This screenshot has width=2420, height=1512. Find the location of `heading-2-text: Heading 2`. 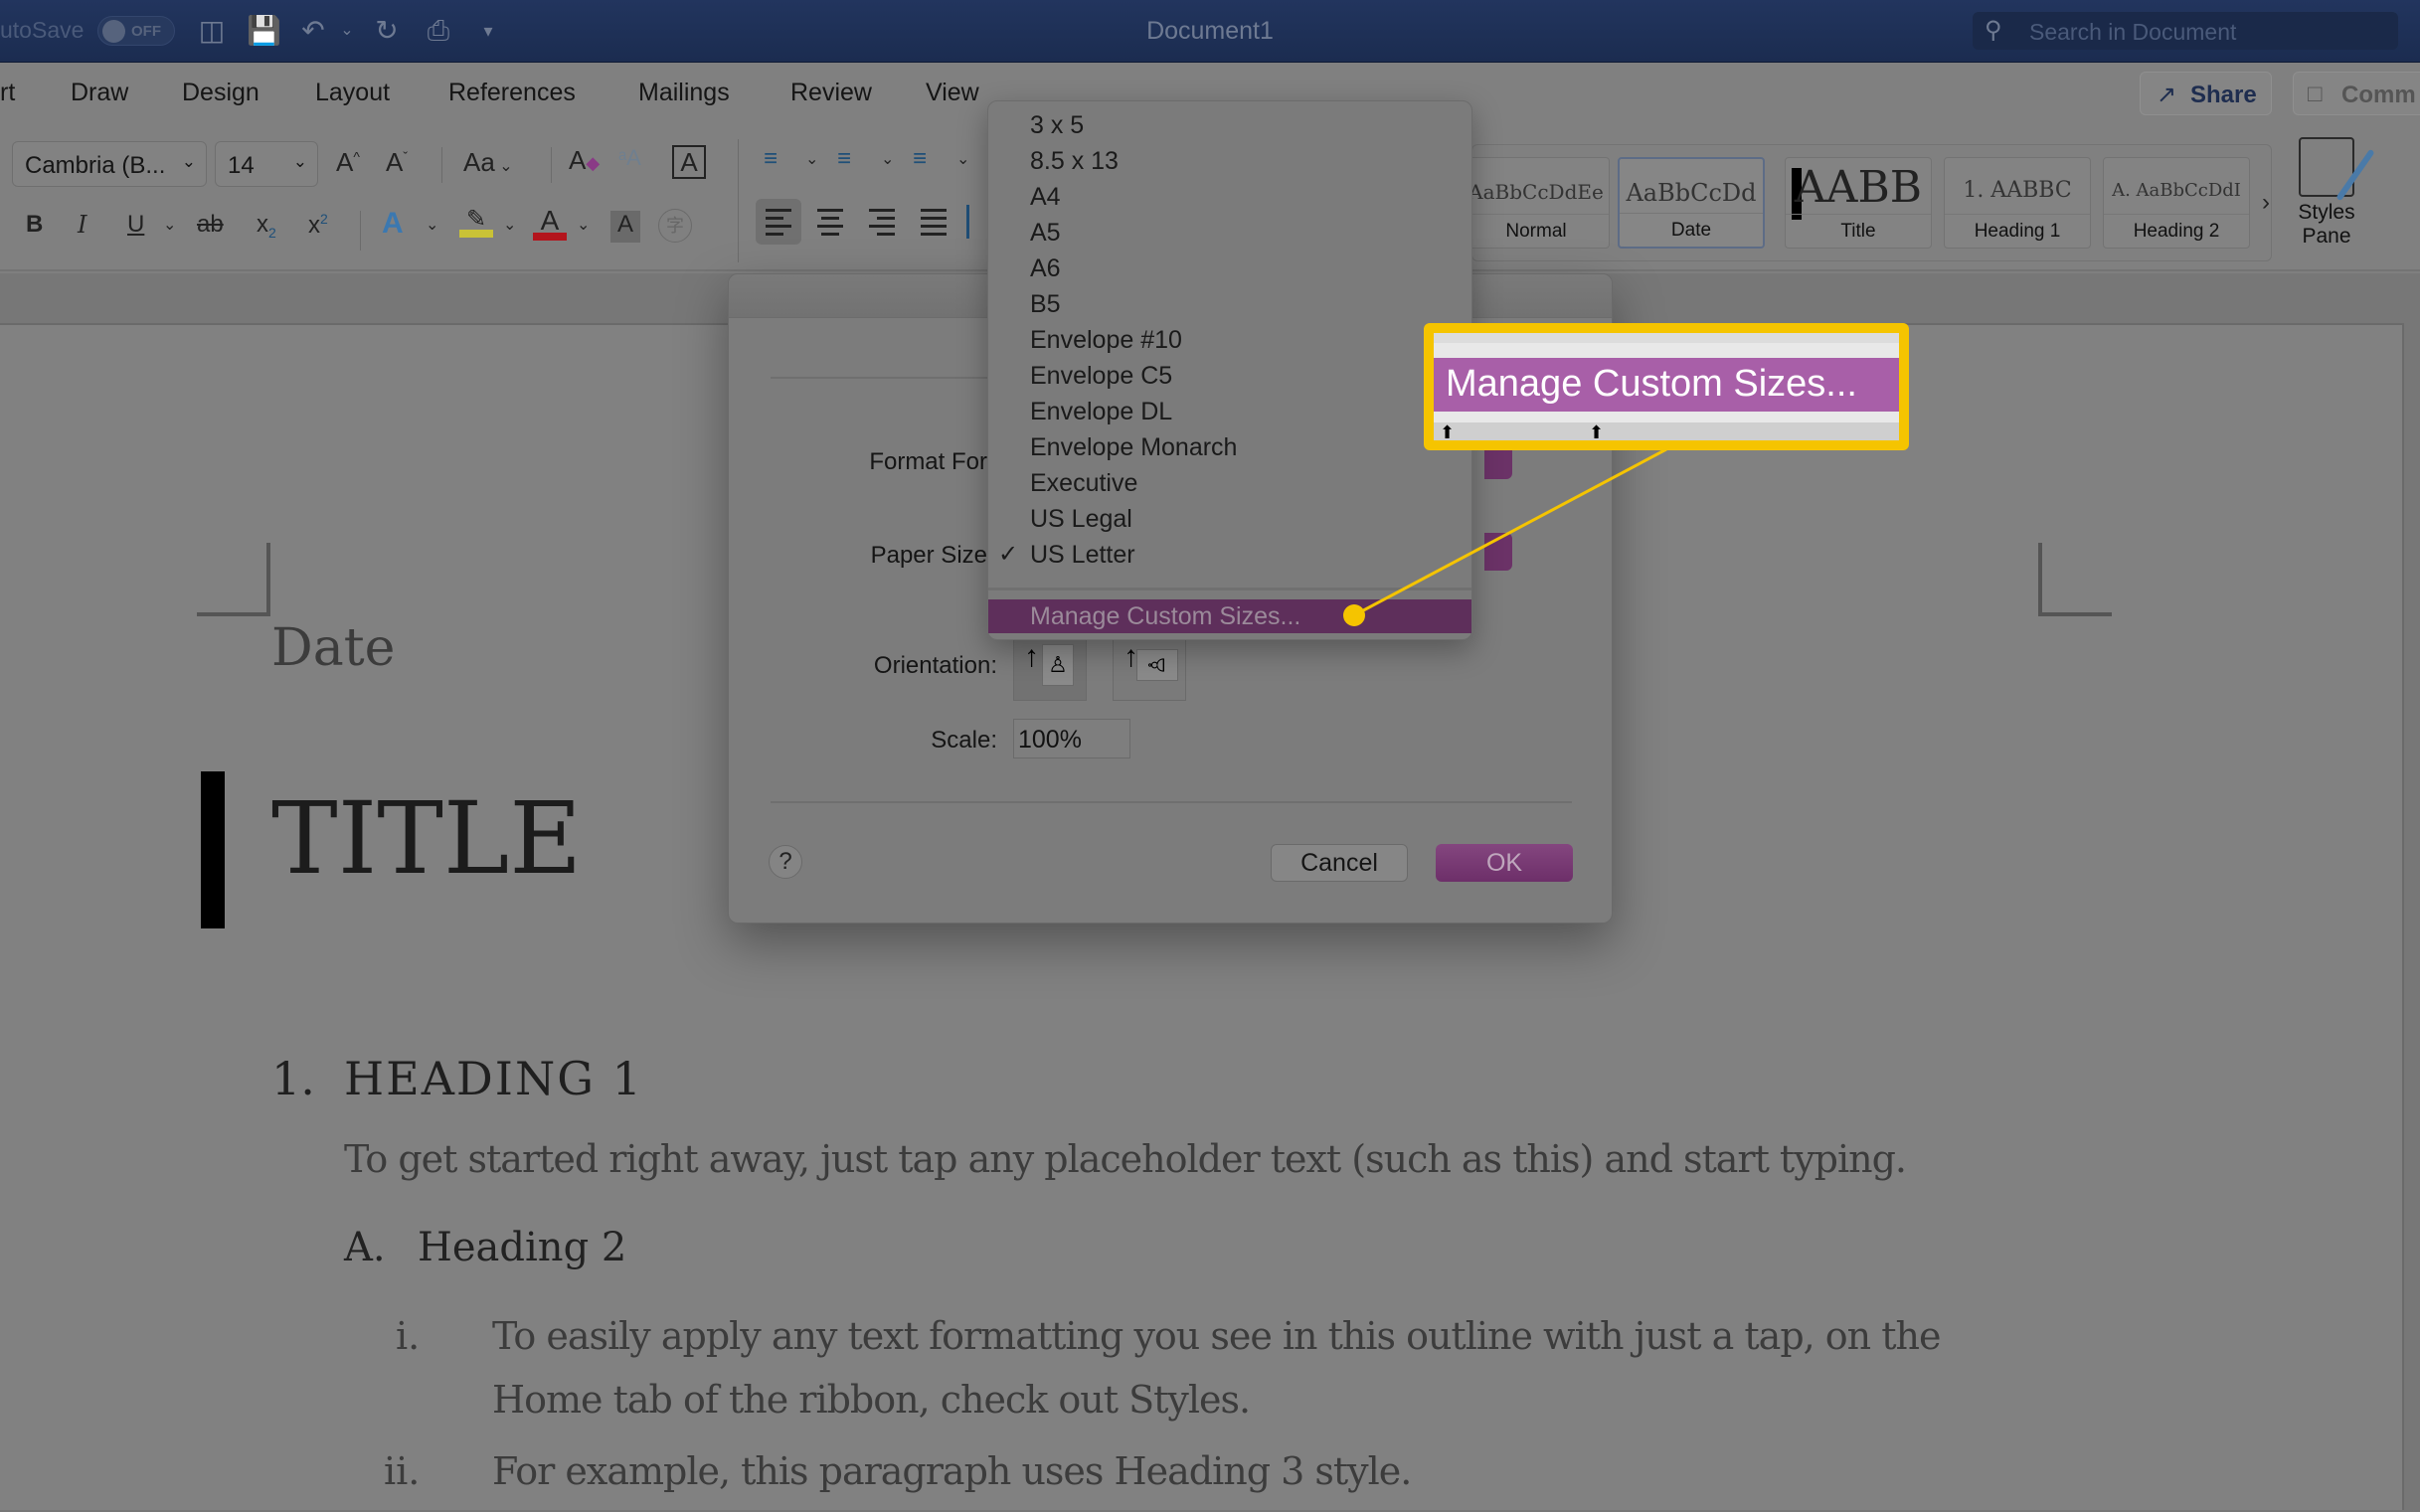

heading-2-text: Heading 2 is located at coordinates (522, 1247).